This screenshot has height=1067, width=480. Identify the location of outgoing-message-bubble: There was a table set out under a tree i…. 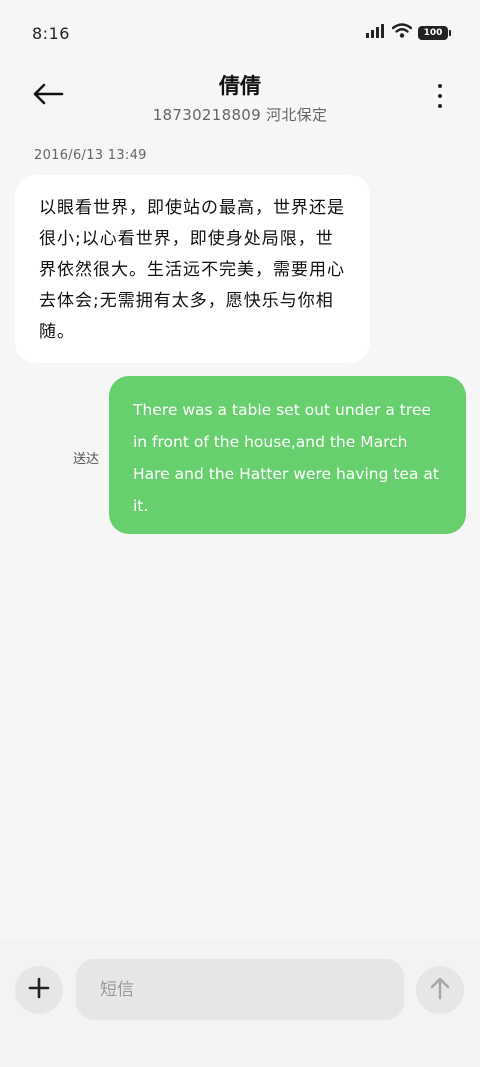
(287, 455).